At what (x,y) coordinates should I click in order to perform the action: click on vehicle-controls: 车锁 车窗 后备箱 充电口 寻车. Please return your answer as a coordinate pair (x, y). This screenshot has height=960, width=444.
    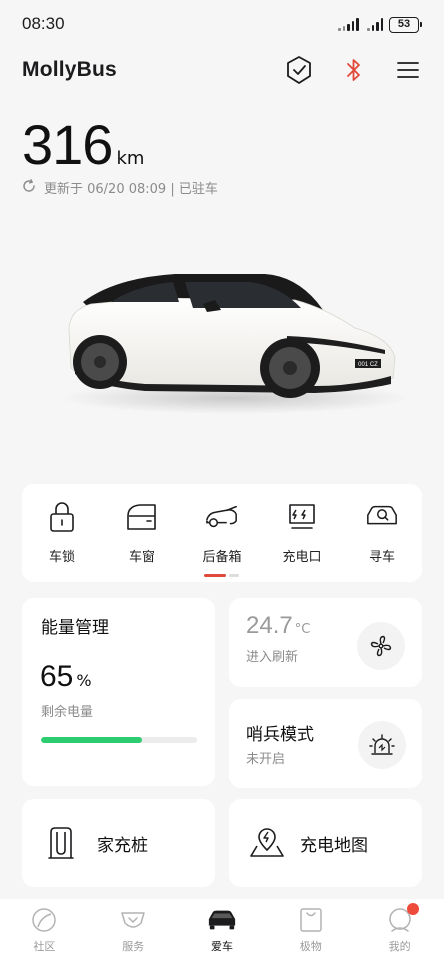
    Looking at the image, I should click on (222, 533).